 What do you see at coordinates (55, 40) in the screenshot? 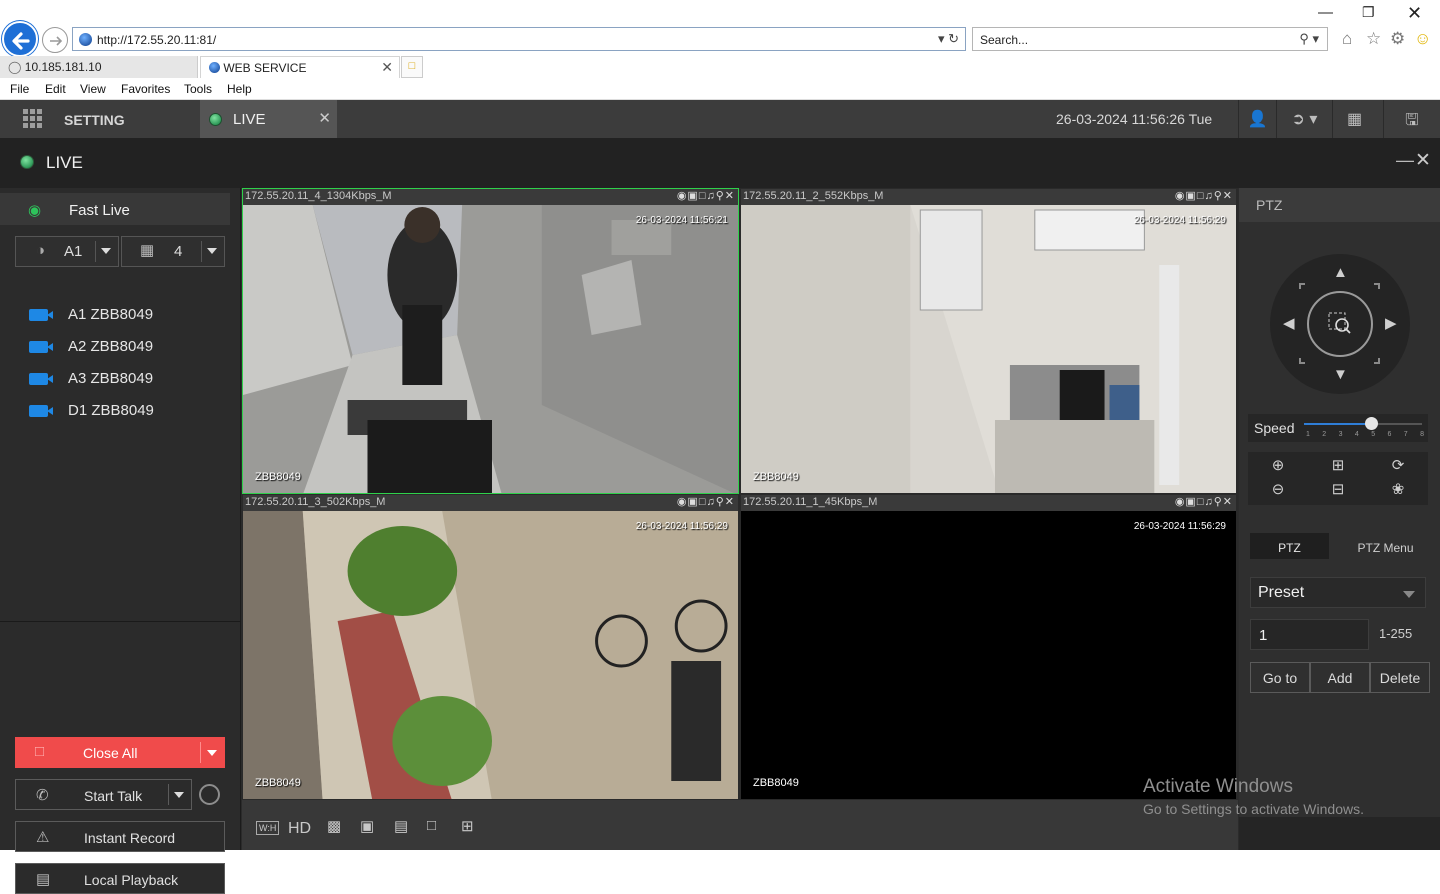
I see `forward-button` at bounding box center [55, 40].